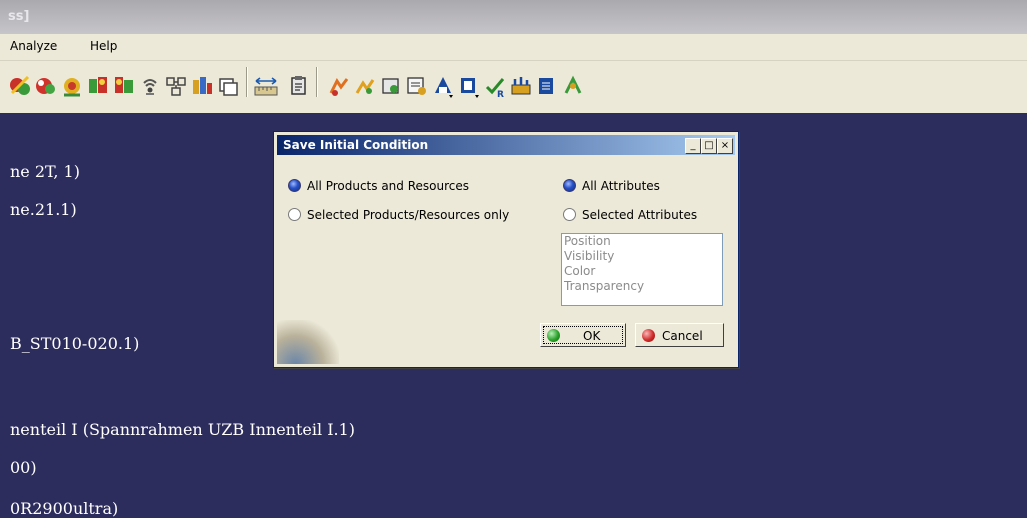 The image size is (1027, 518). I want to click on list-item: Color, so click(580, 271).